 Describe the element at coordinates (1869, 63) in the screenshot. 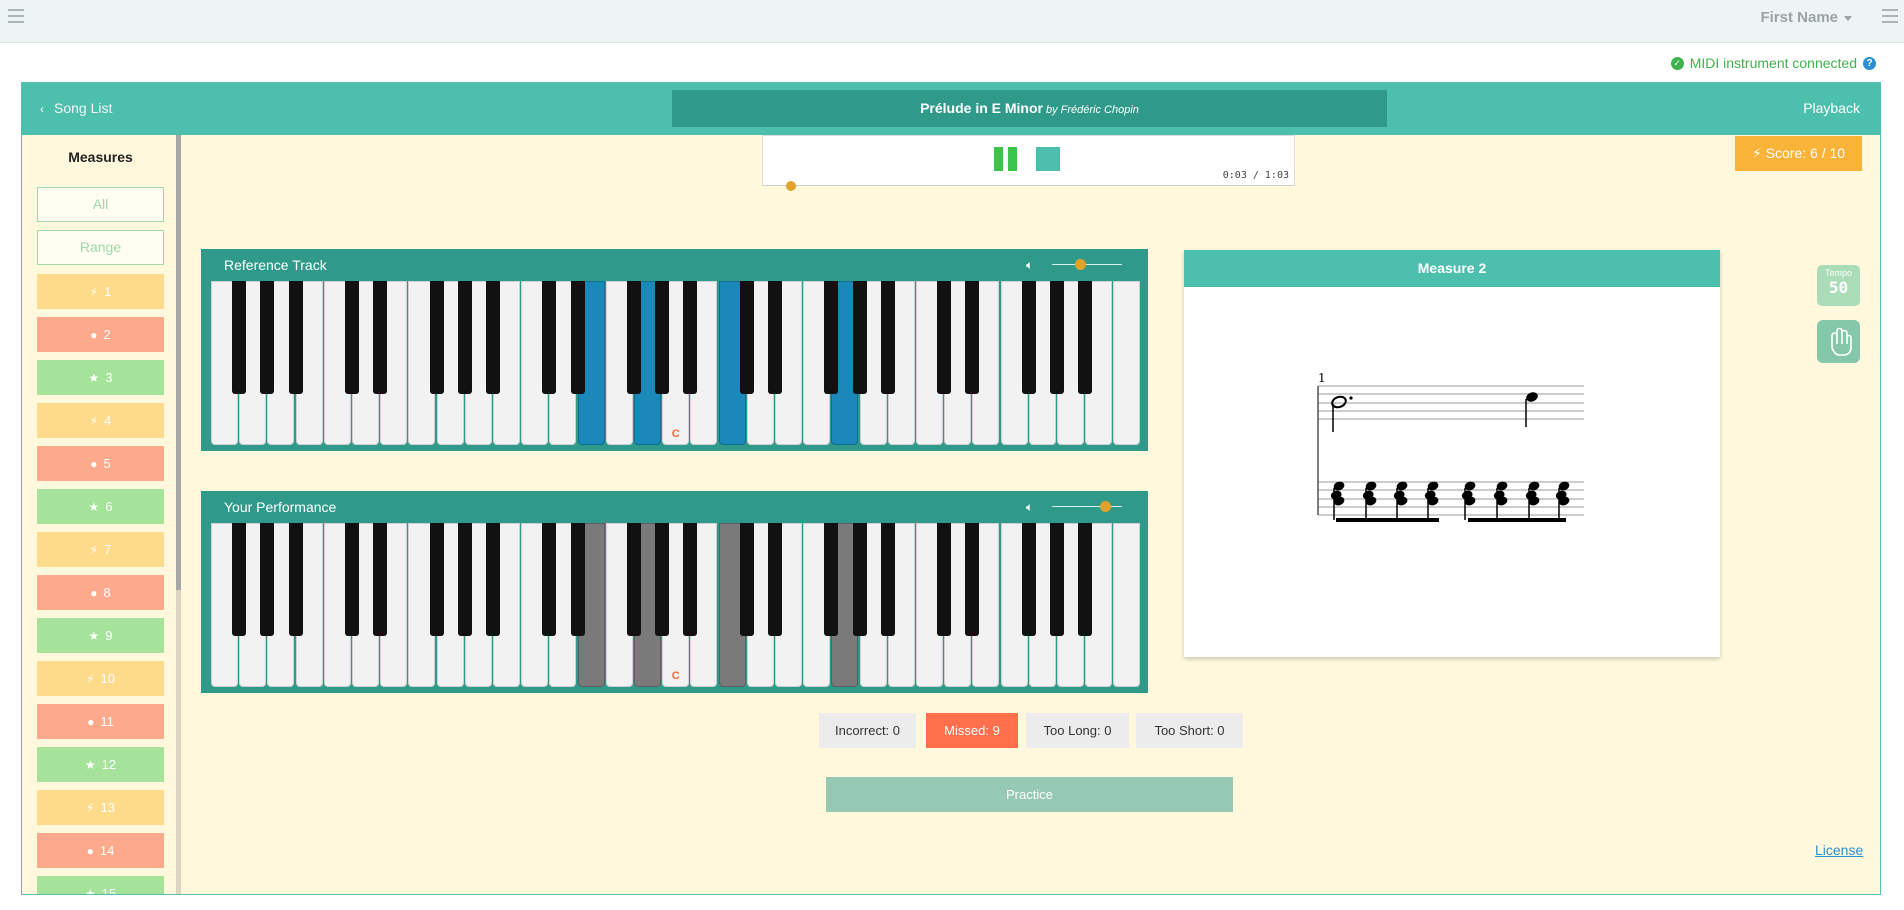

I see `help-icon: ?` at that location.